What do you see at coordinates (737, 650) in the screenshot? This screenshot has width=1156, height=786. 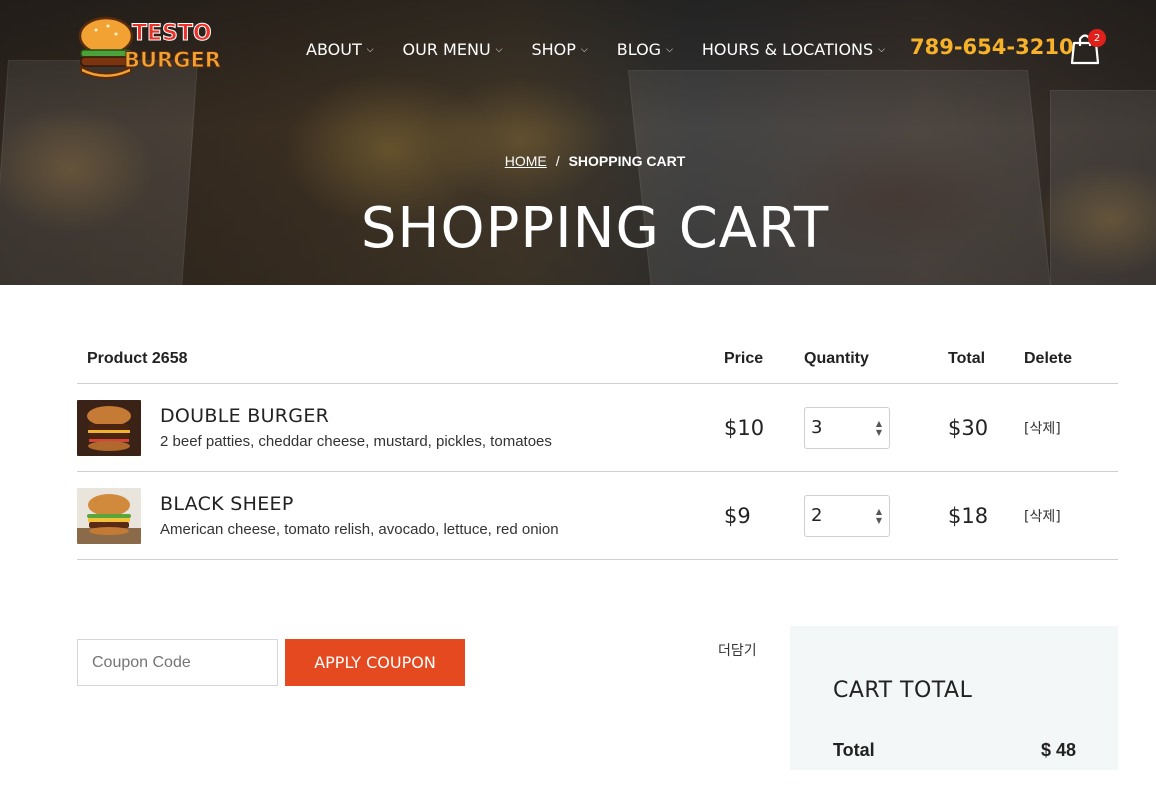 I see `add-more-link: 더담기` at bounding box center [737, 650].